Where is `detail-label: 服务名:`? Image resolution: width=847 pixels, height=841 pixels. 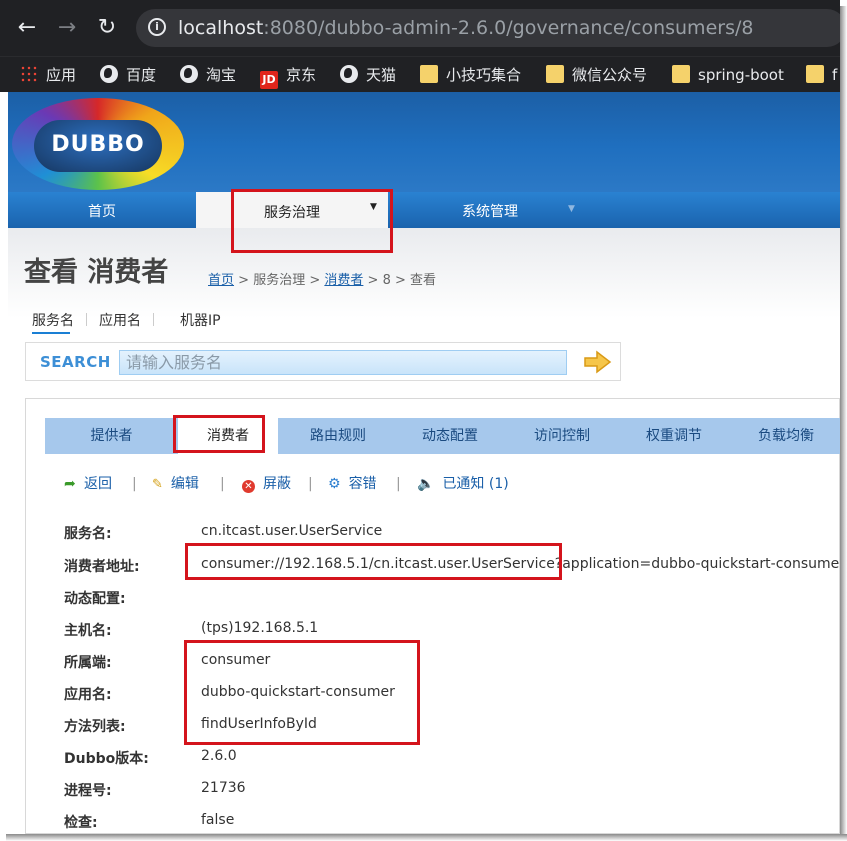 detail-label: 服务名: is located at coordinates (88, 534).